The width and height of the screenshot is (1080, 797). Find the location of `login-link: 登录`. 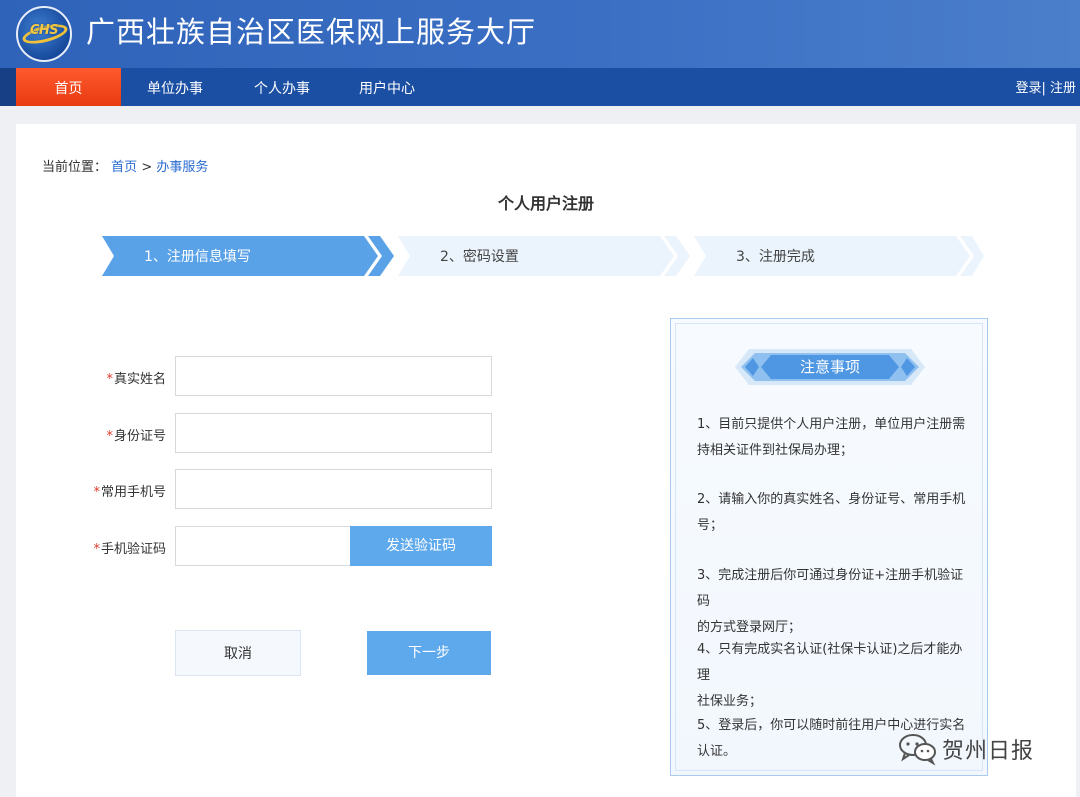

login-link: 登录 is located at coordinates (1028, 88).